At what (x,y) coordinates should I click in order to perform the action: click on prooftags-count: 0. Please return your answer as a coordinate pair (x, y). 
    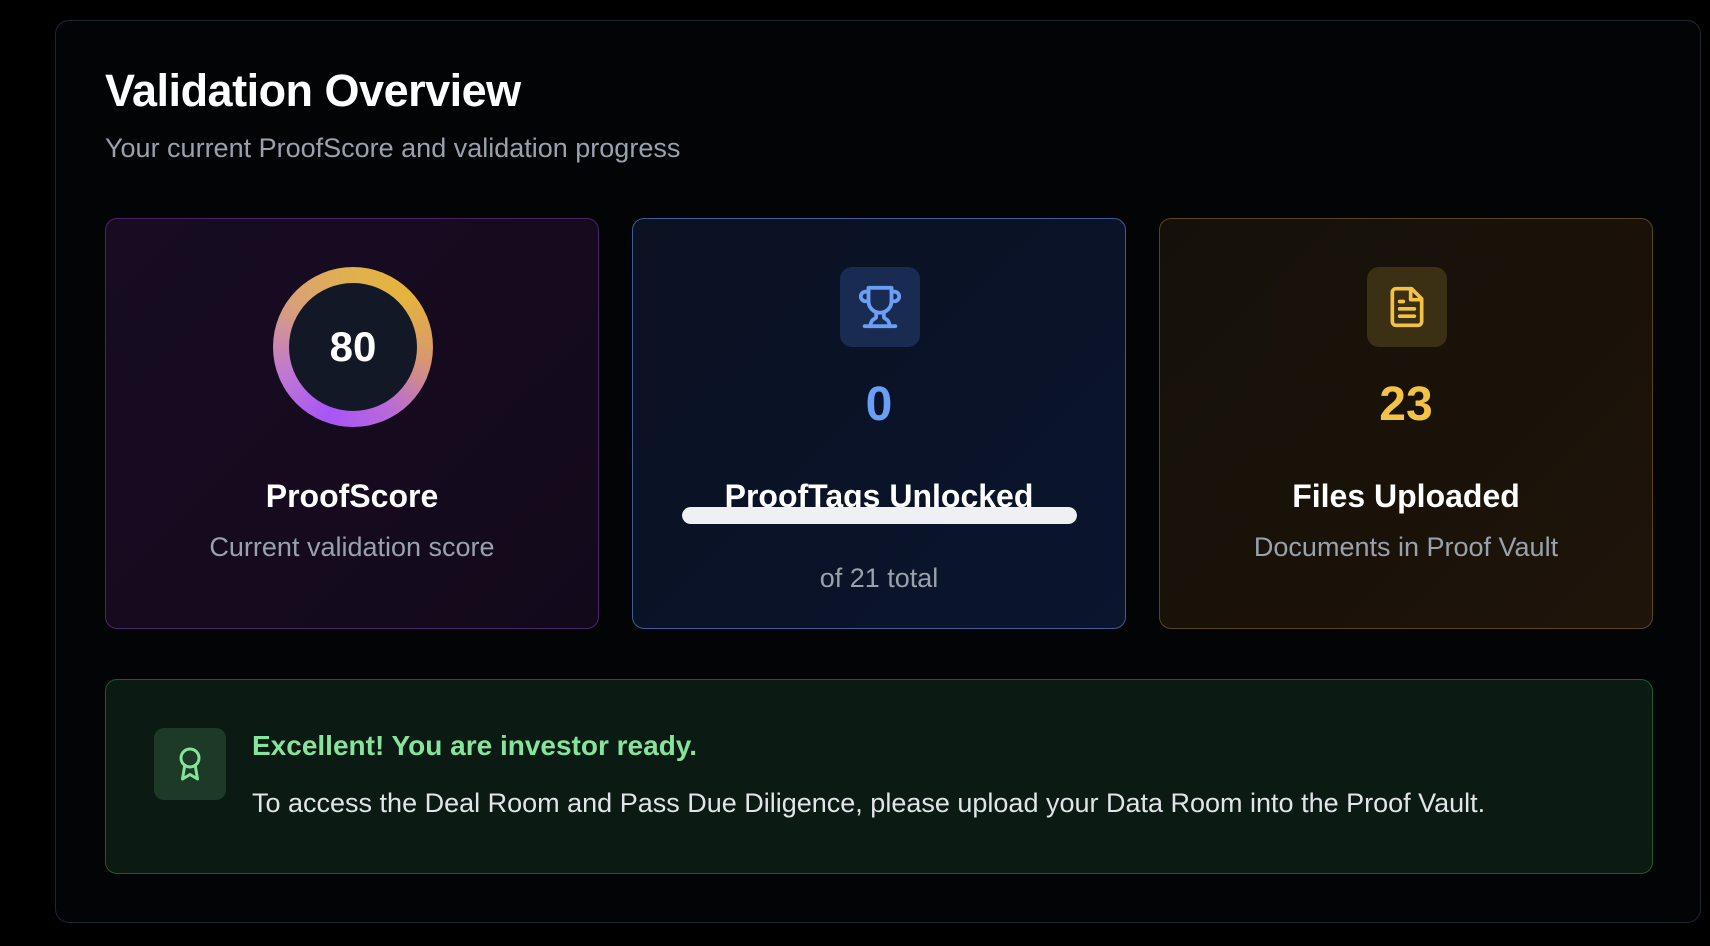
    Looking at the image, I should click on (879, 404).